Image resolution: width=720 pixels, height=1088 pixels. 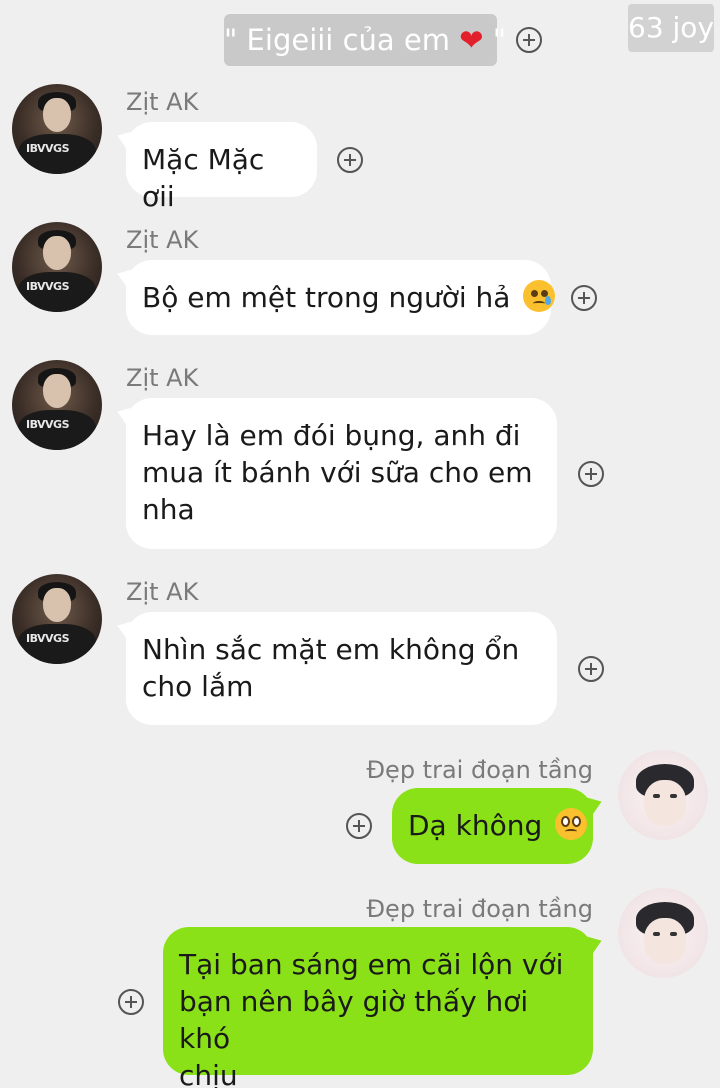 I want to click on message-text-line: nha, so click(x=168, y=509).